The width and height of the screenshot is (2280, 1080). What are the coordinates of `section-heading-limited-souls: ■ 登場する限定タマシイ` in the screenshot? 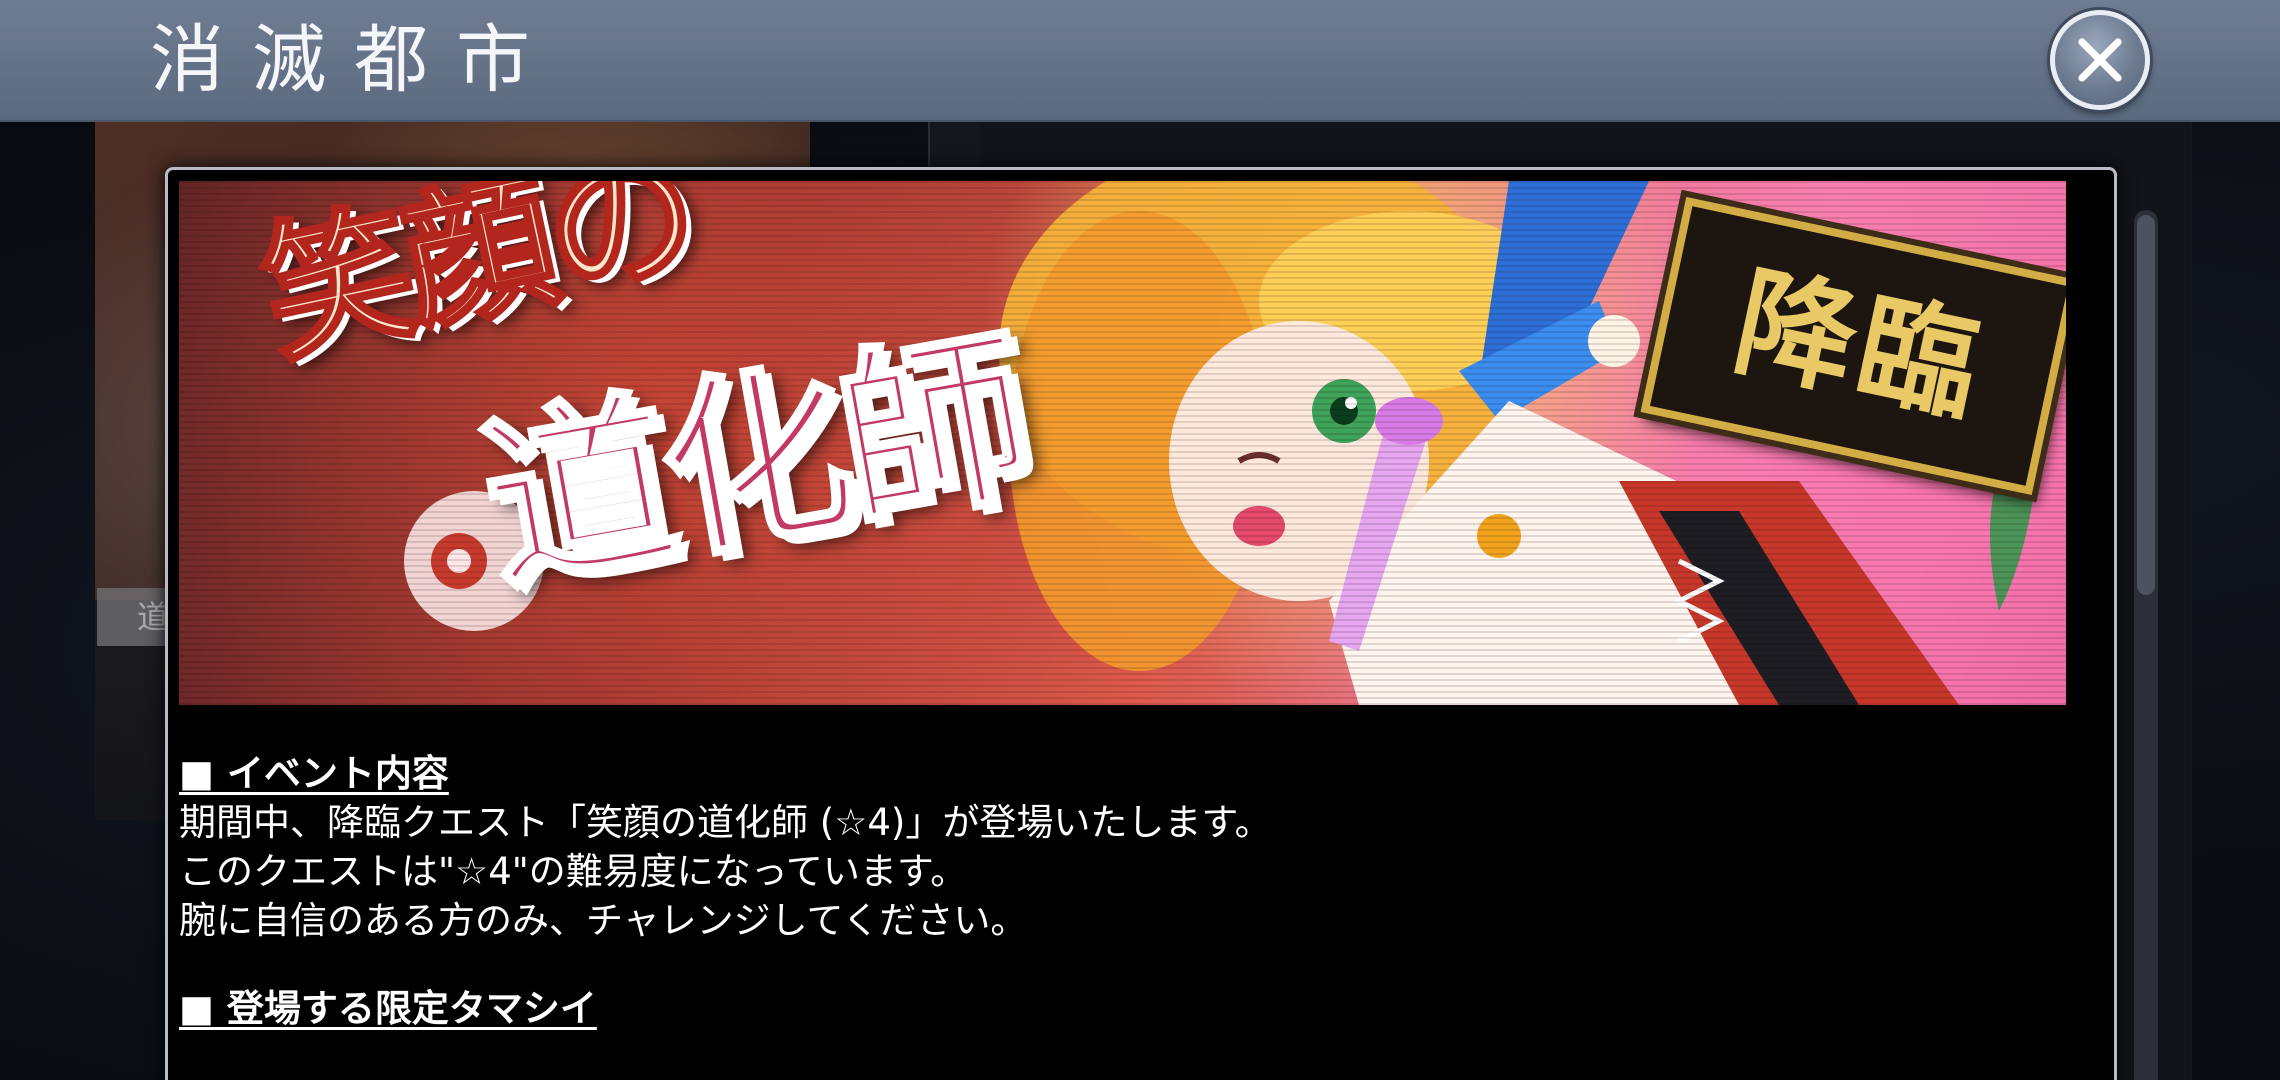 It's located at (388, 1008).